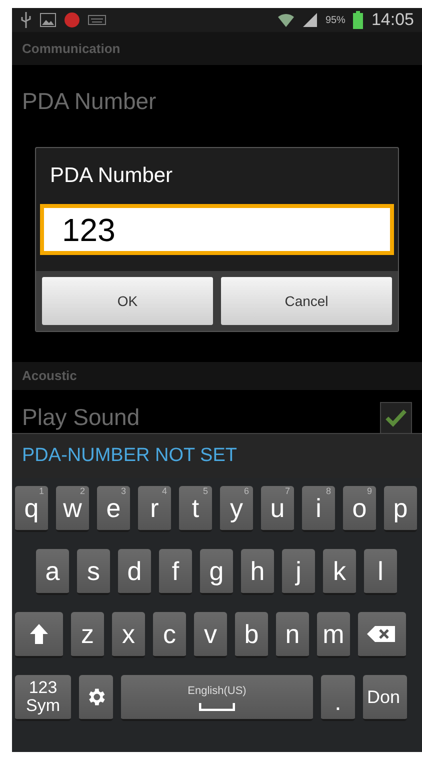 This screenshot has width=422, height=757. I want to click on section-header: Communication, so click(217, 48).